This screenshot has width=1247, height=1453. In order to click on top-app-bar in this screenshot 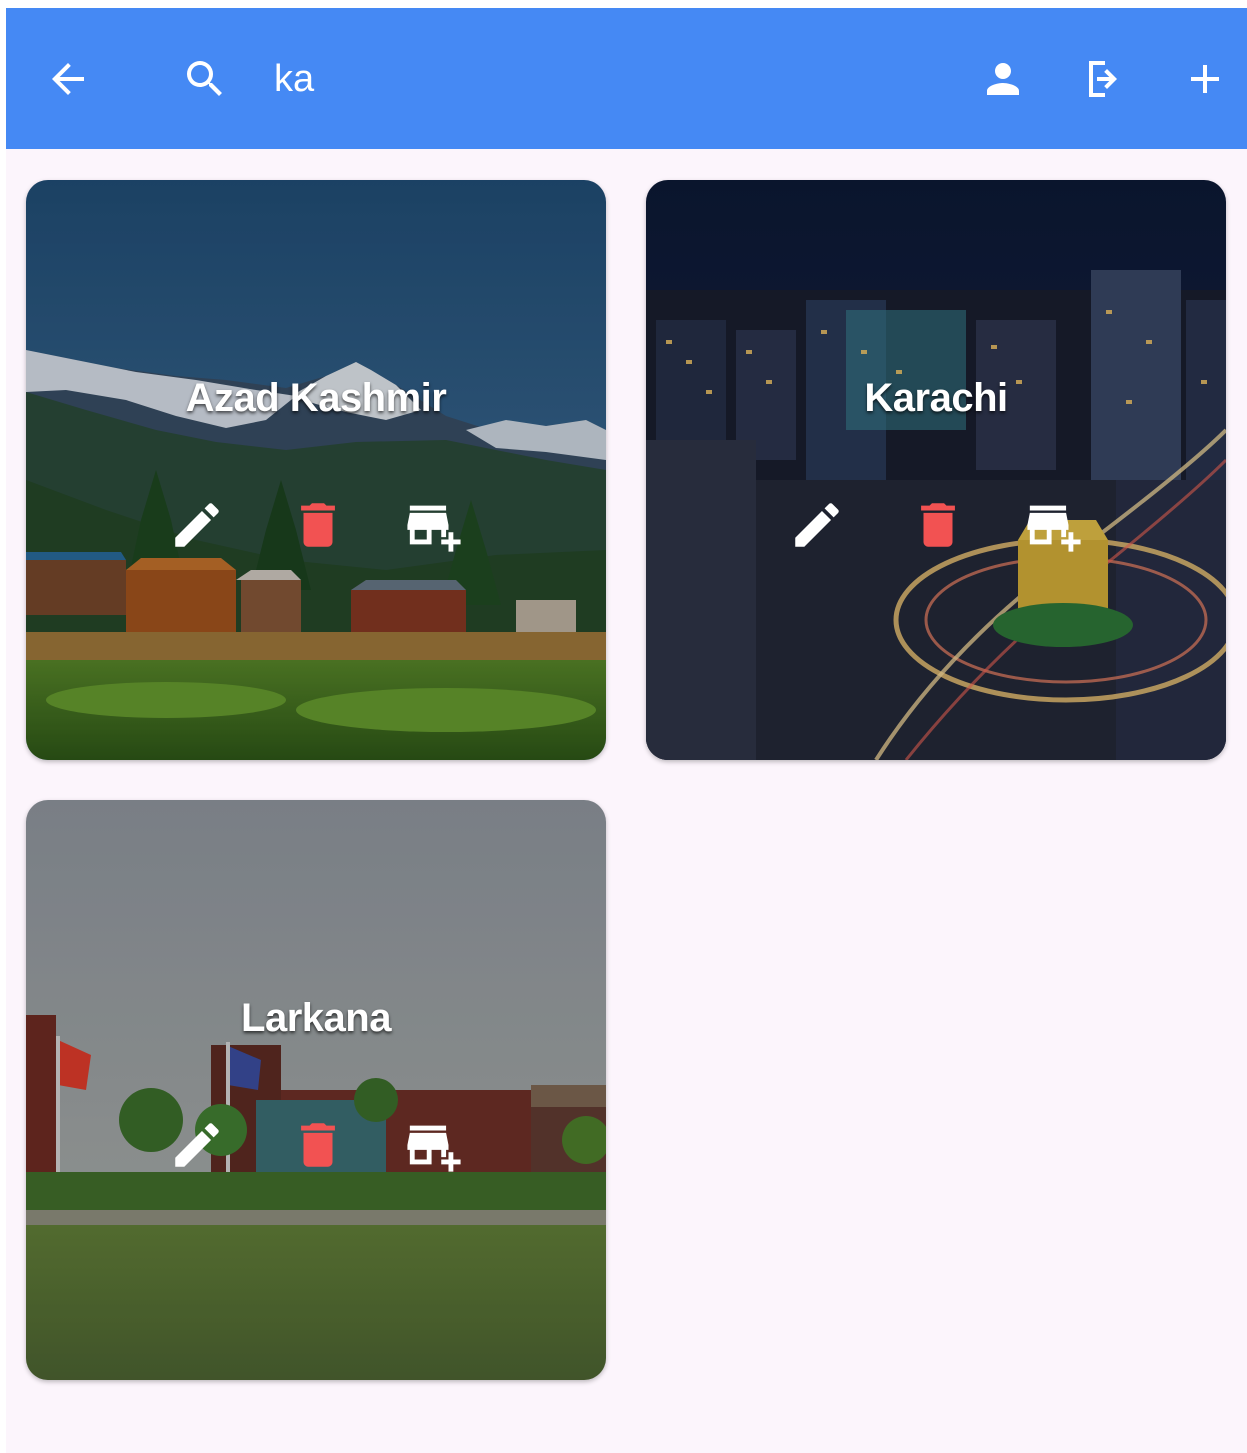, I will do `click(626, 78)`.